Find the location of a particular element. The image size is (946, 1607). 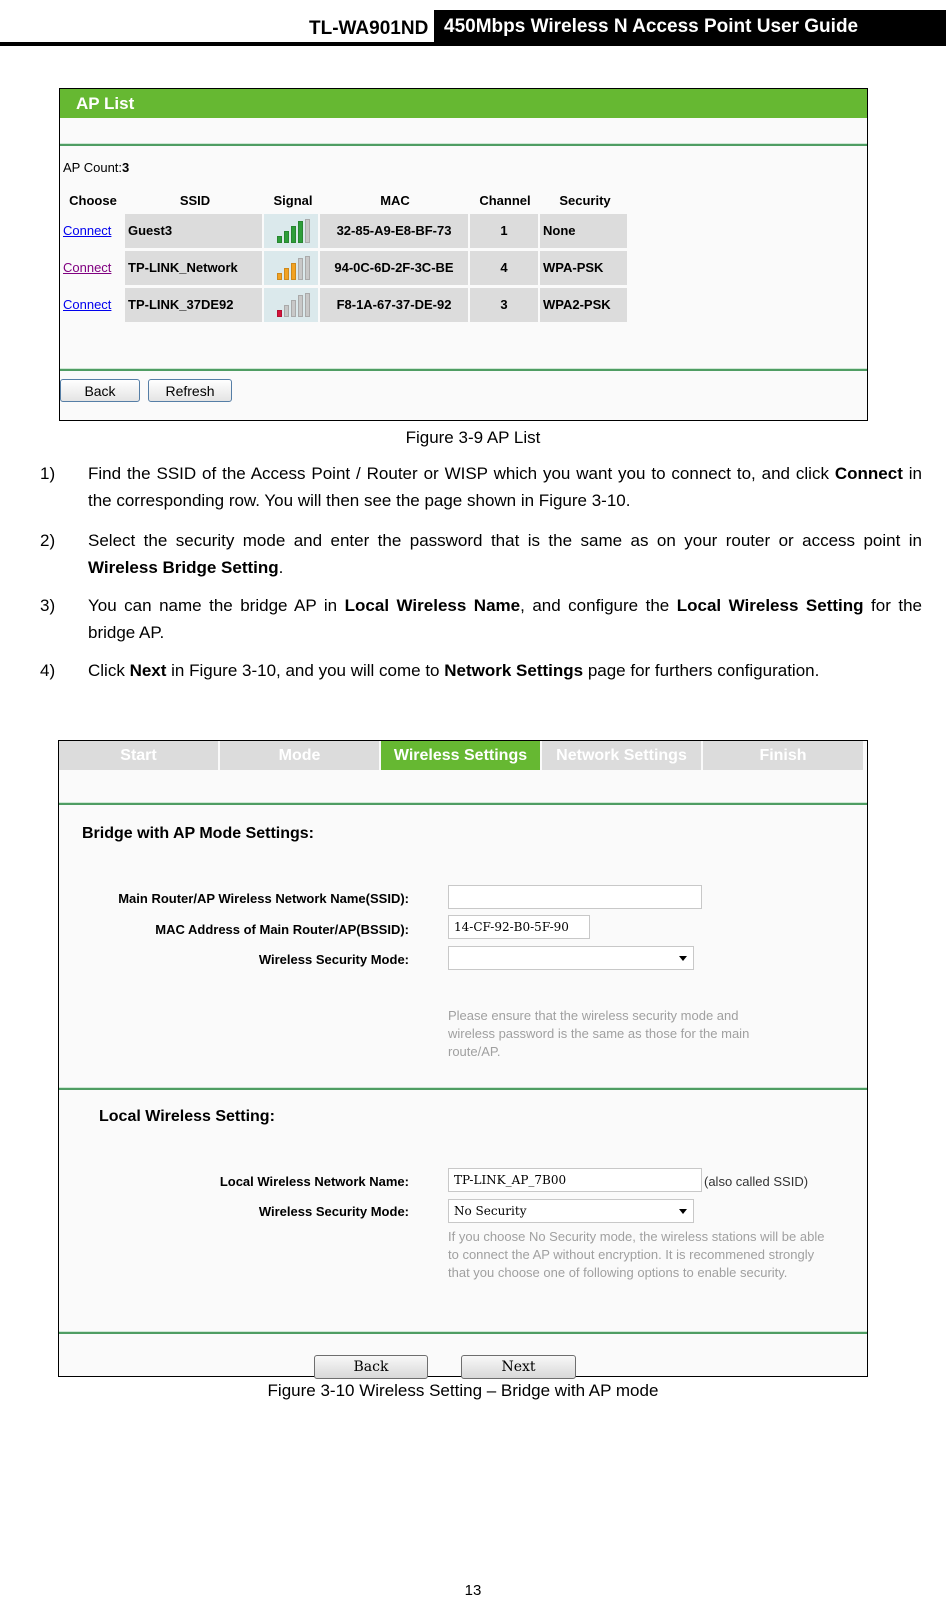

ap-count-value: 3 is located at coordinates (126, 167).